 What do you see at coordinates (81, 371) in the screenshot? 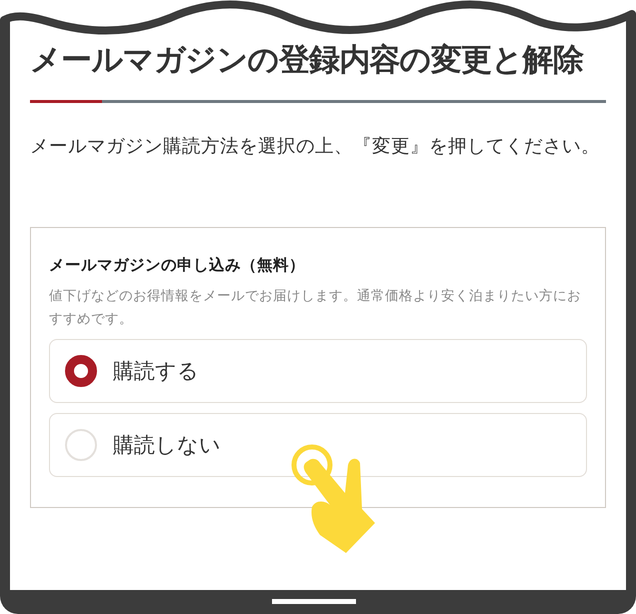
I see `radio-selected-icon` at bounding box center [81, 371].